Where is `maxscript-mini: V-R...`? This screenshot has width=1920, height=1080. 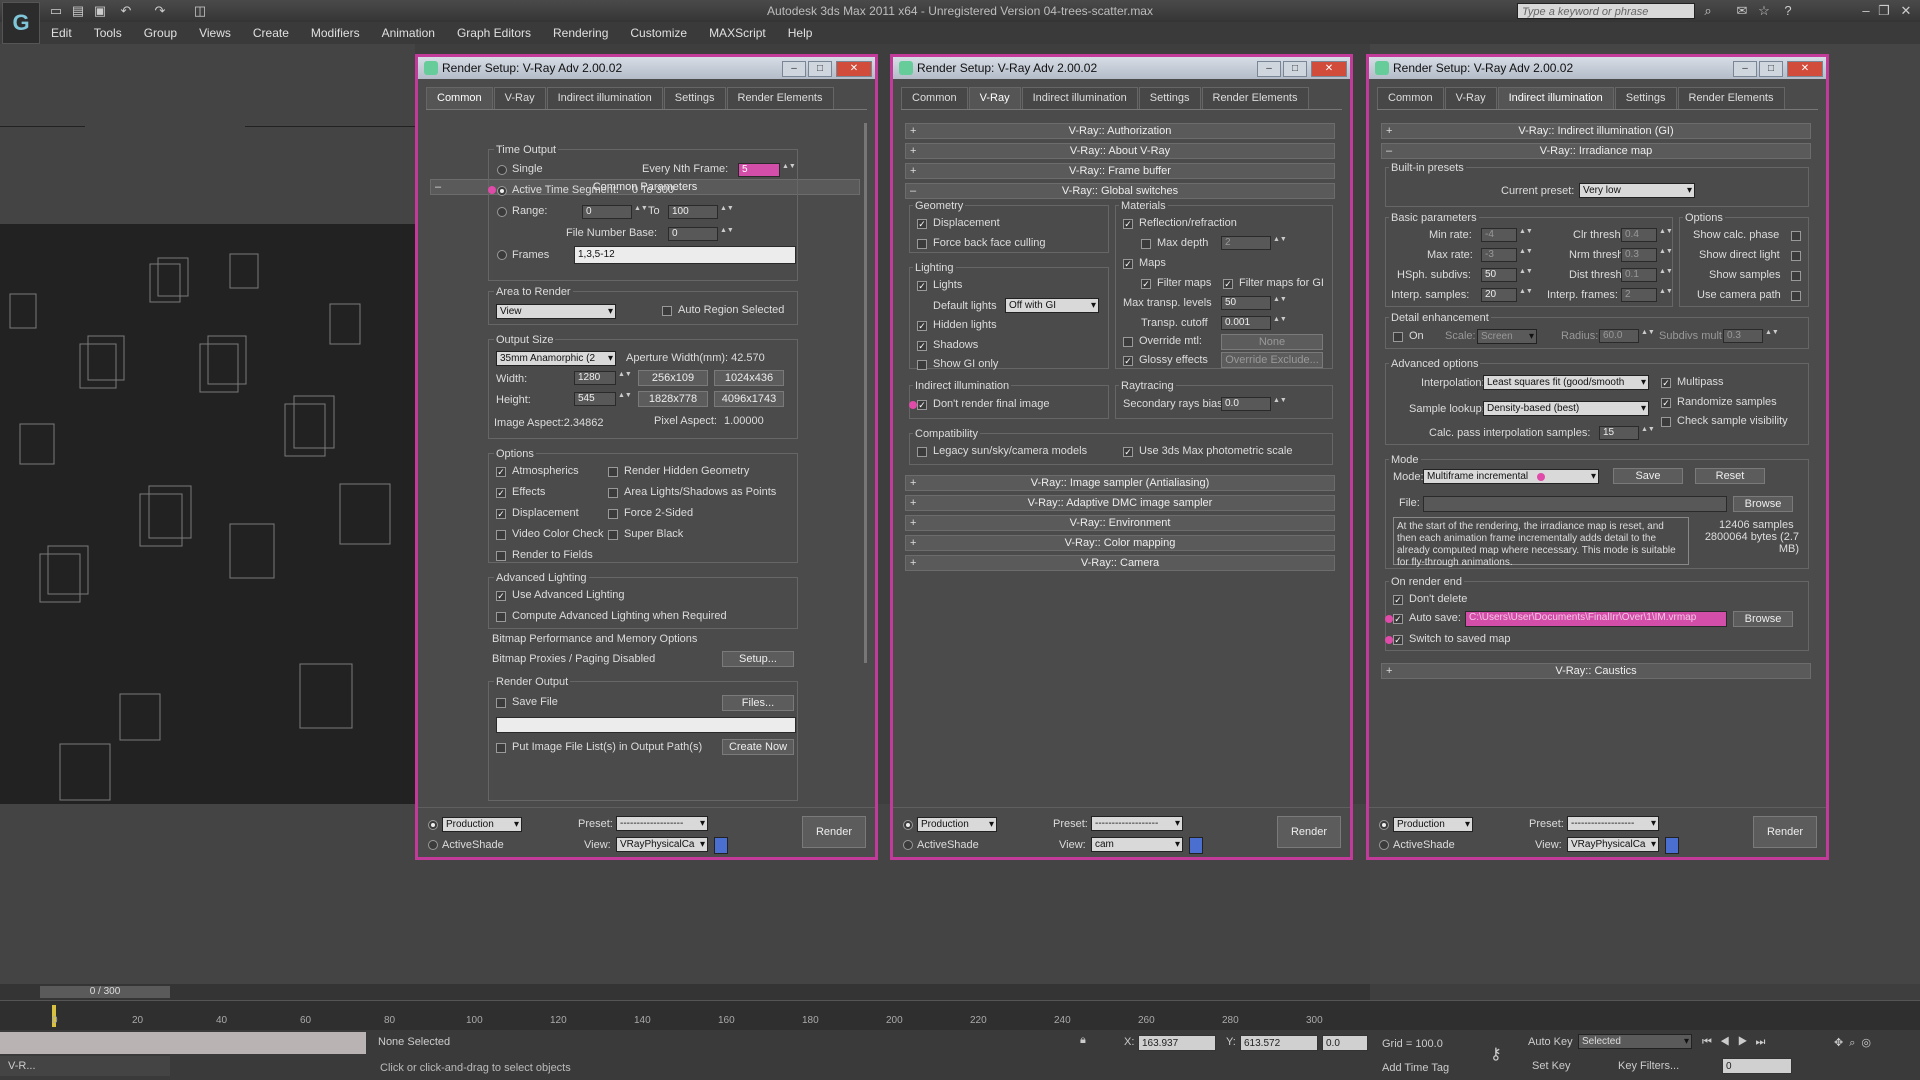 maxscript-mini: V-R... is located at coordinates (85, 1066).